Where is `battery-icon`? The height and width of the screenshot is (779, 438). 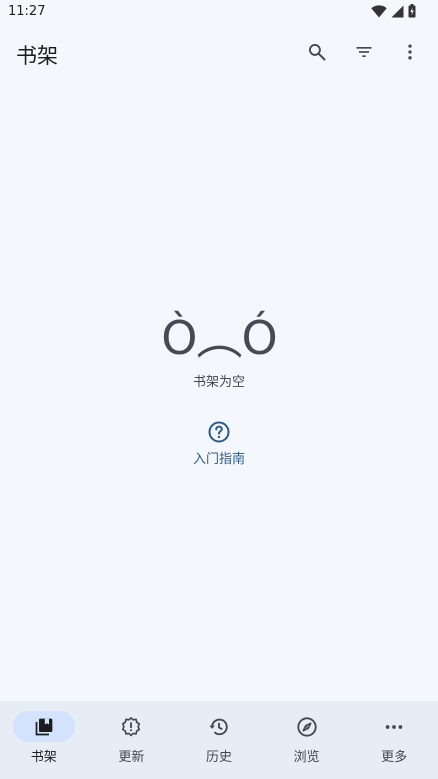
battery-icon is located at coordinates (412, 11).